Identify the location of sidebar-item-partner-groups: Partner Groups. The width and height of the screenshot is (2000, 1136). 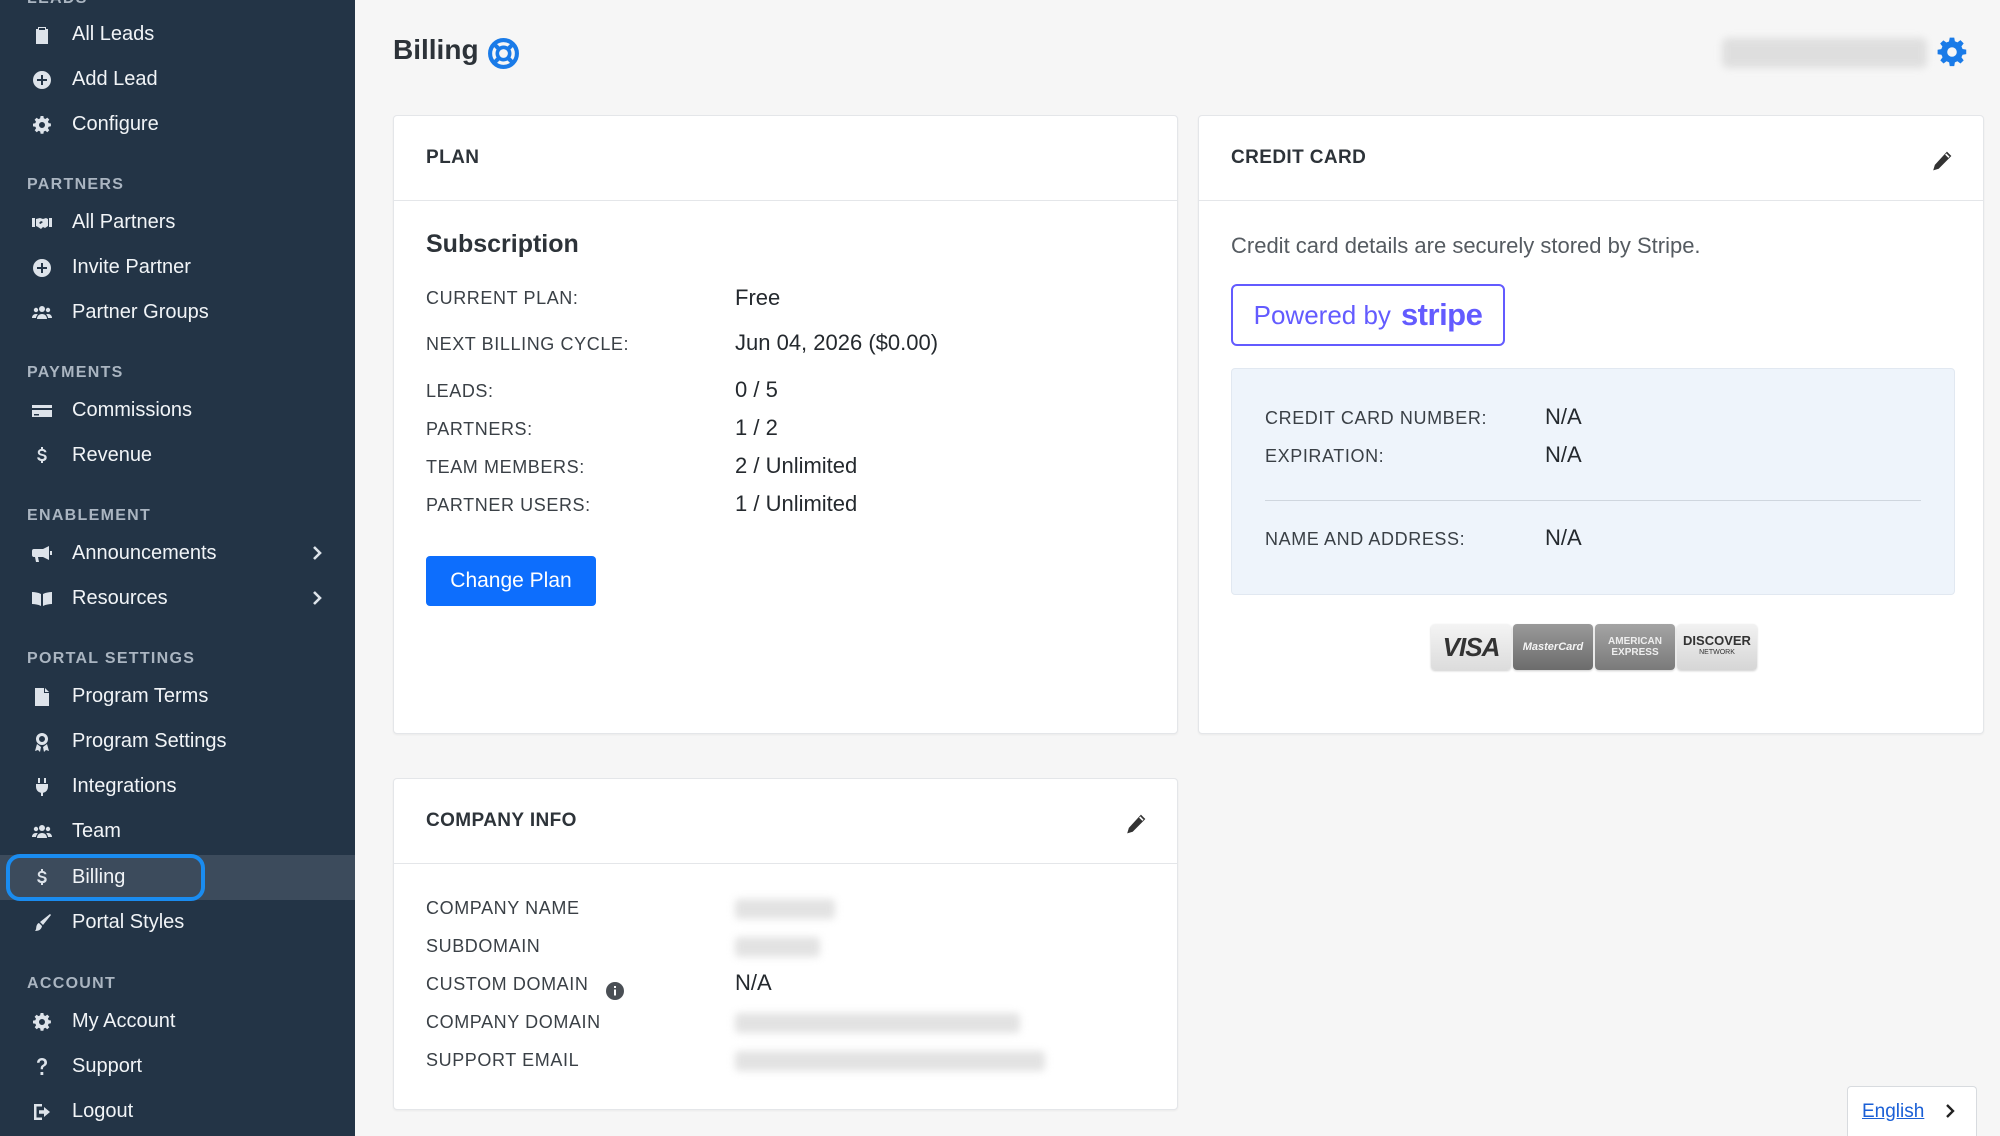
(177, 312).